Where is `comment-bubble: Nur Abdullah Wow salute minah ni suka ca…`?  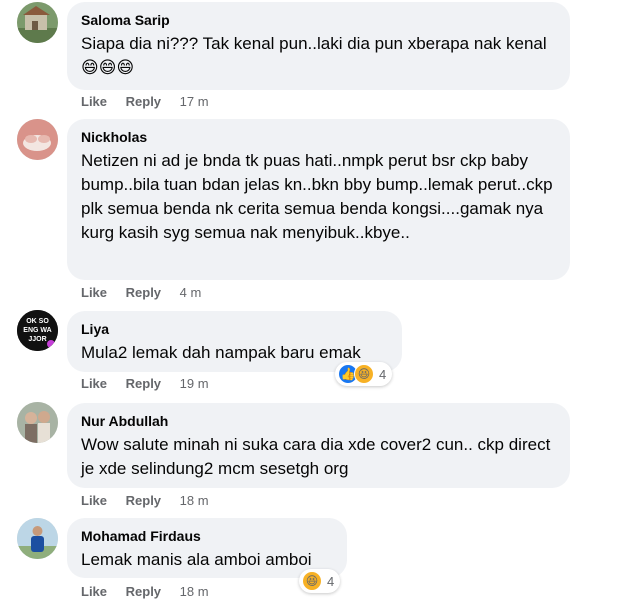 comment-bubble: Nur Abdullah Wow salute minah ni suka ca… is located at coordinates (318, 445).